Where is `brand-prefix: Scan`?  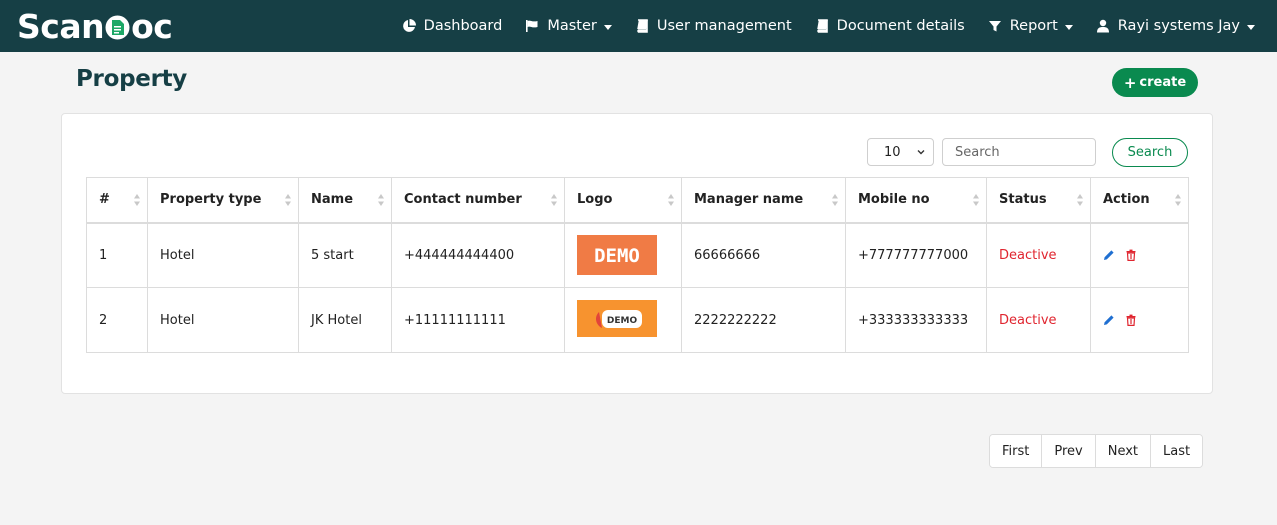 brand-prefix: Scan is located at coordinates (61, 26).